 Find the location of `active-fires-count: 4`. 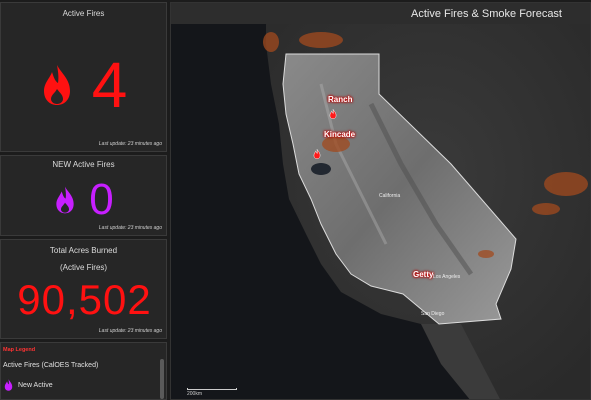

active-fires-count: 4 is located at coordinates (109, 85).